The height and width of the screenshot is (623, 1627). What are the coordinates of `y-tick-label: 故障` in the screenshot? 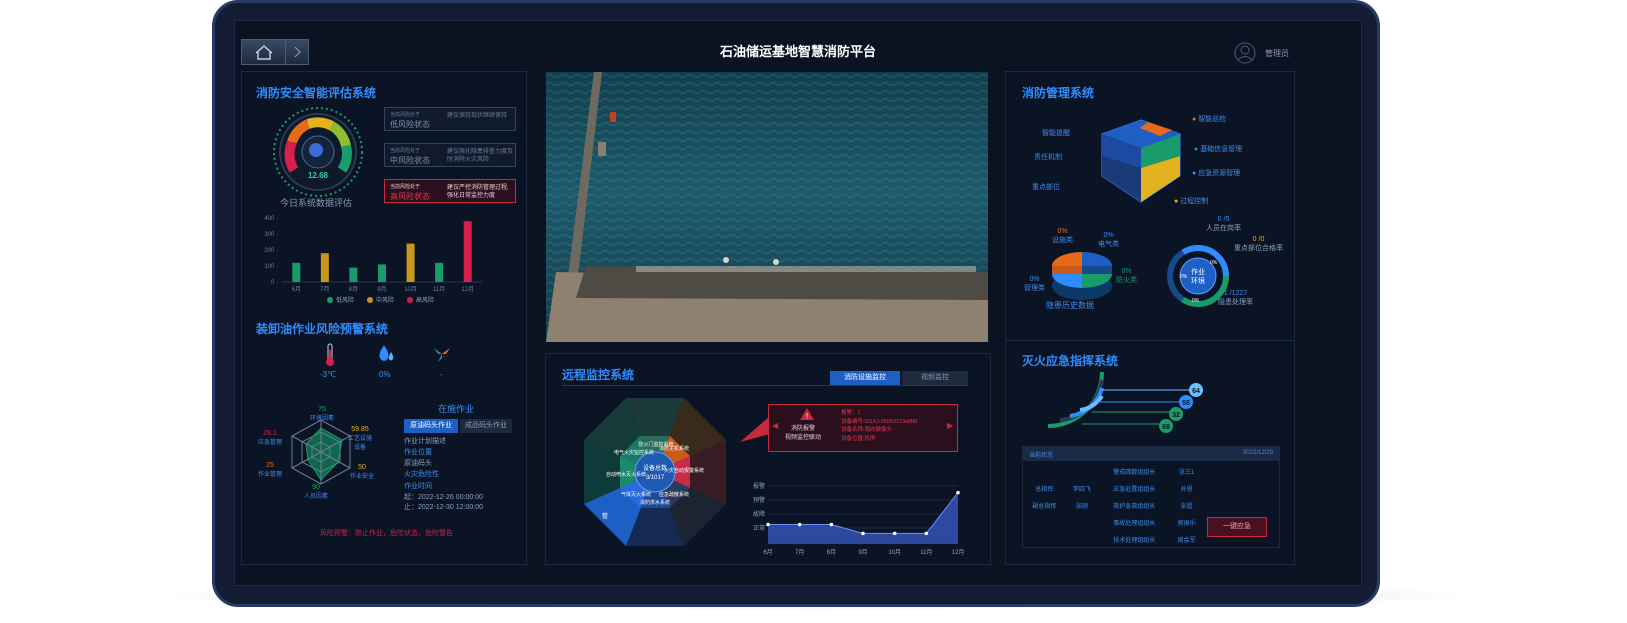 It's located at (759, 514).